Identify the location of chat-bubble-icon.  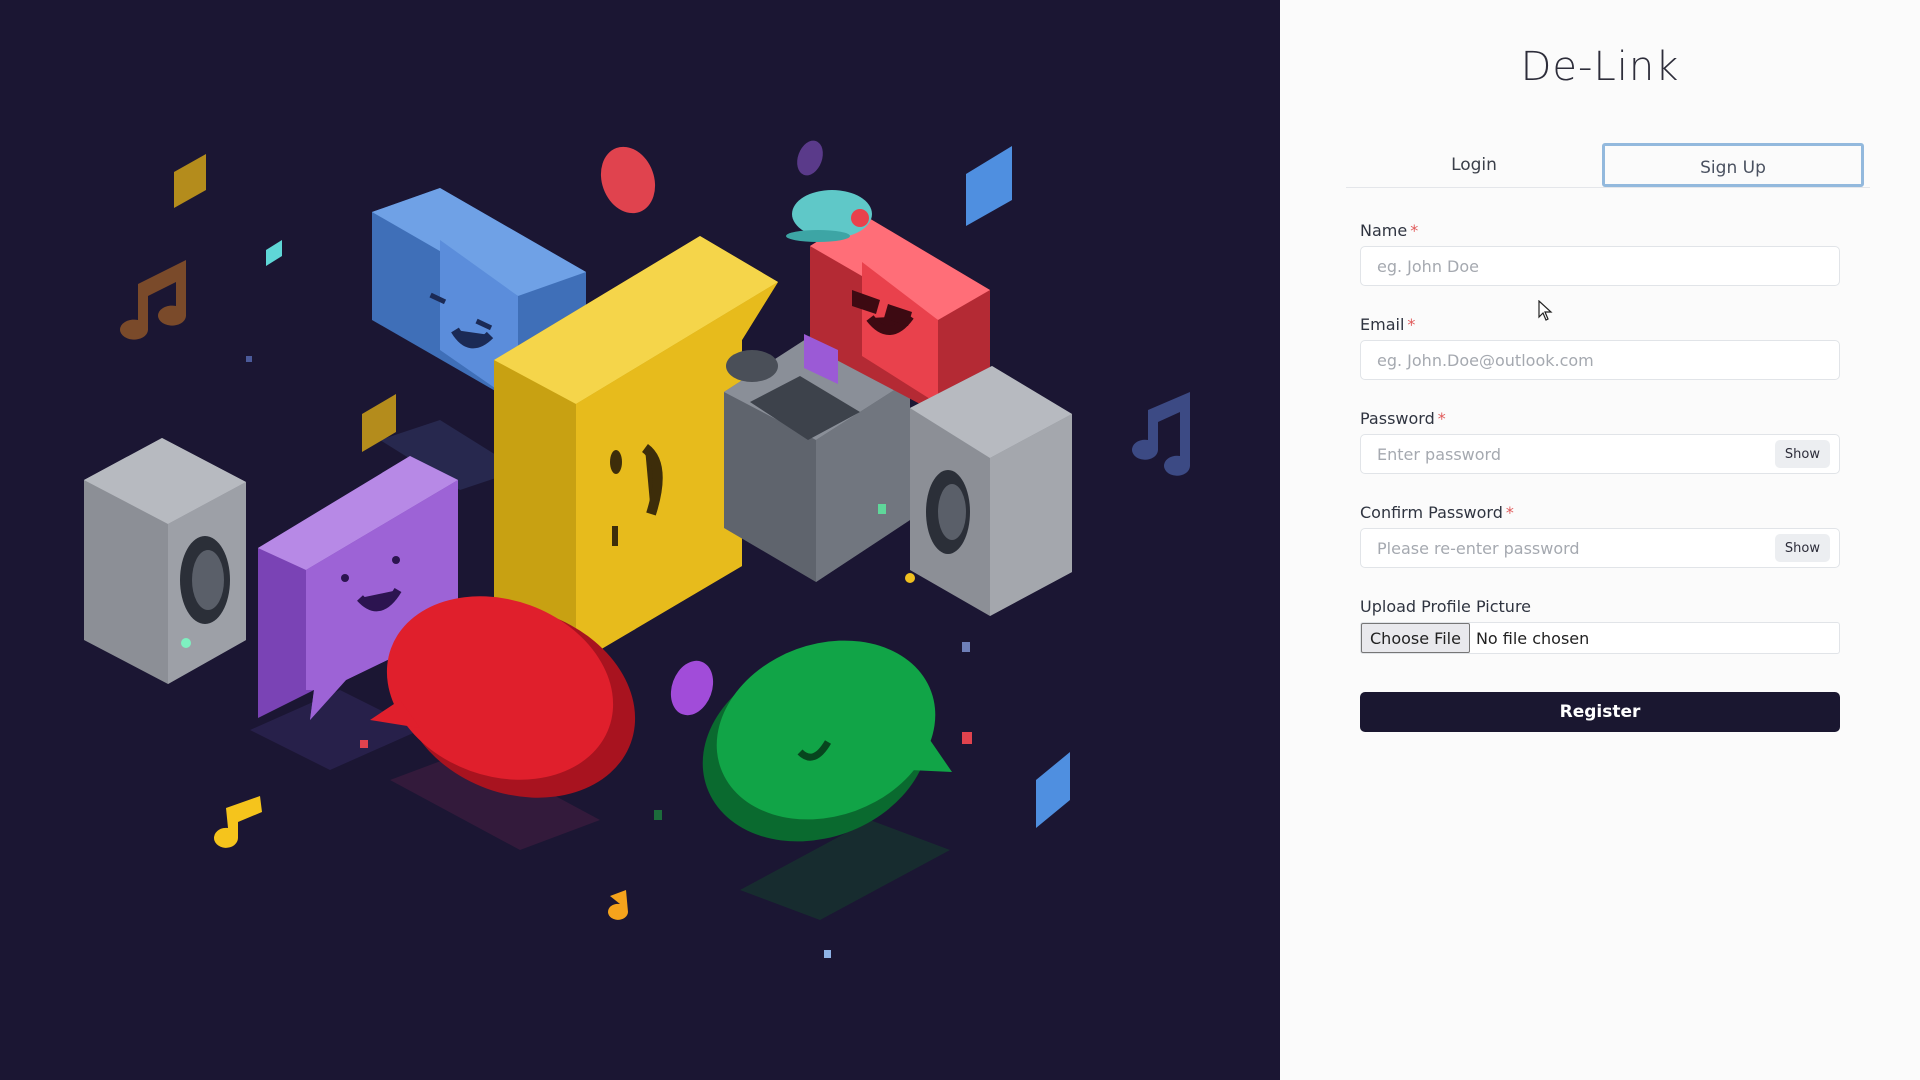
(827, 741).